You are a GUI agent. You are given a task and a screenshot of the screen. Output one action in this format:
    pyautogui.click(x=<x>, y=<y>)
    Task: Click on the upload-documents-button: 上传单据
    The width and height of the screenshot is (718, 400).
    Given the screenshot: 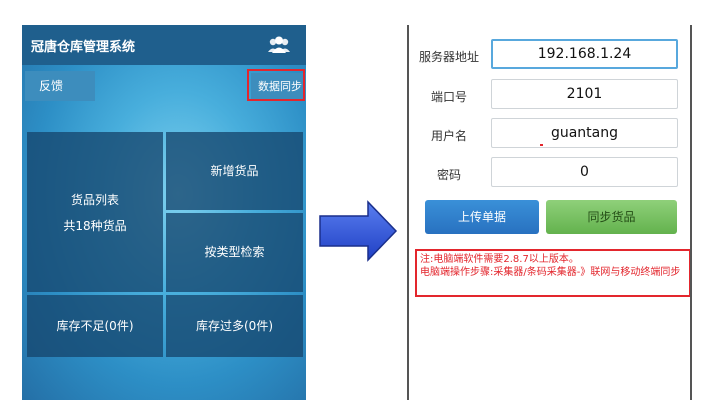 What is the action you would take?
    pyautogui.click(x=482, y=217)
    